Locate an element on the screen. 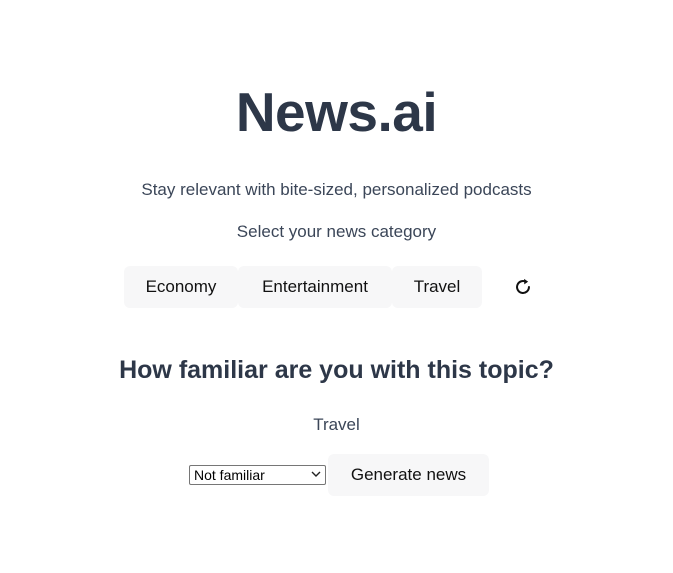 The image size is (673, 573). category-list: Economy Entertainment Travel is located at coordinates (303, 287).